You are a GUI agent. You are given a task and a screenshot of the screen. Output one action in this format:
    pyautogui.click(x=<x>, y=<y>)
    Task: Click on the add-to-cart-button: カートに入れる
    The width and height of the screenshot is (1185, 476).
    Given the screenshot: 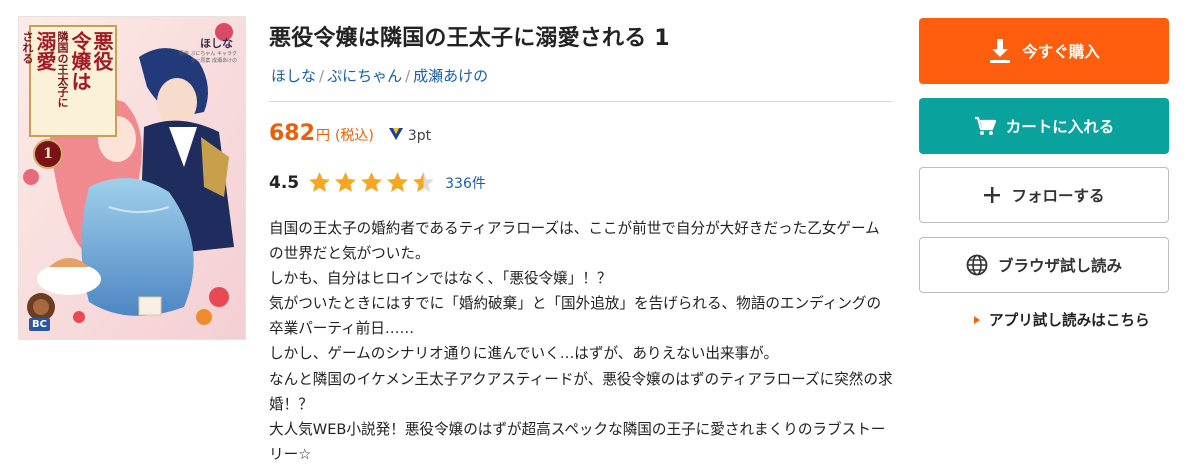 What is the action you would take?
    pyautogui.click(x=1044, y=126)
    